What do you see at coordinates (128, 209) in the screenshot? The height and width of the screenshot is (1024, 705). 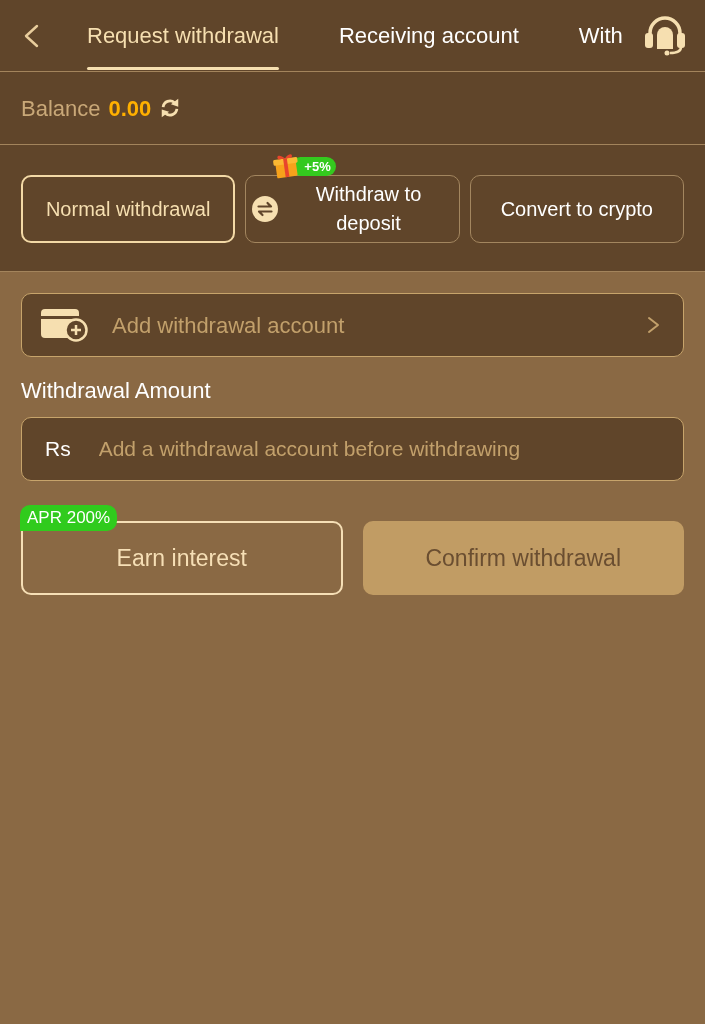 I see `method-option: Normal withdrawal` at bounding box center [128, 209].